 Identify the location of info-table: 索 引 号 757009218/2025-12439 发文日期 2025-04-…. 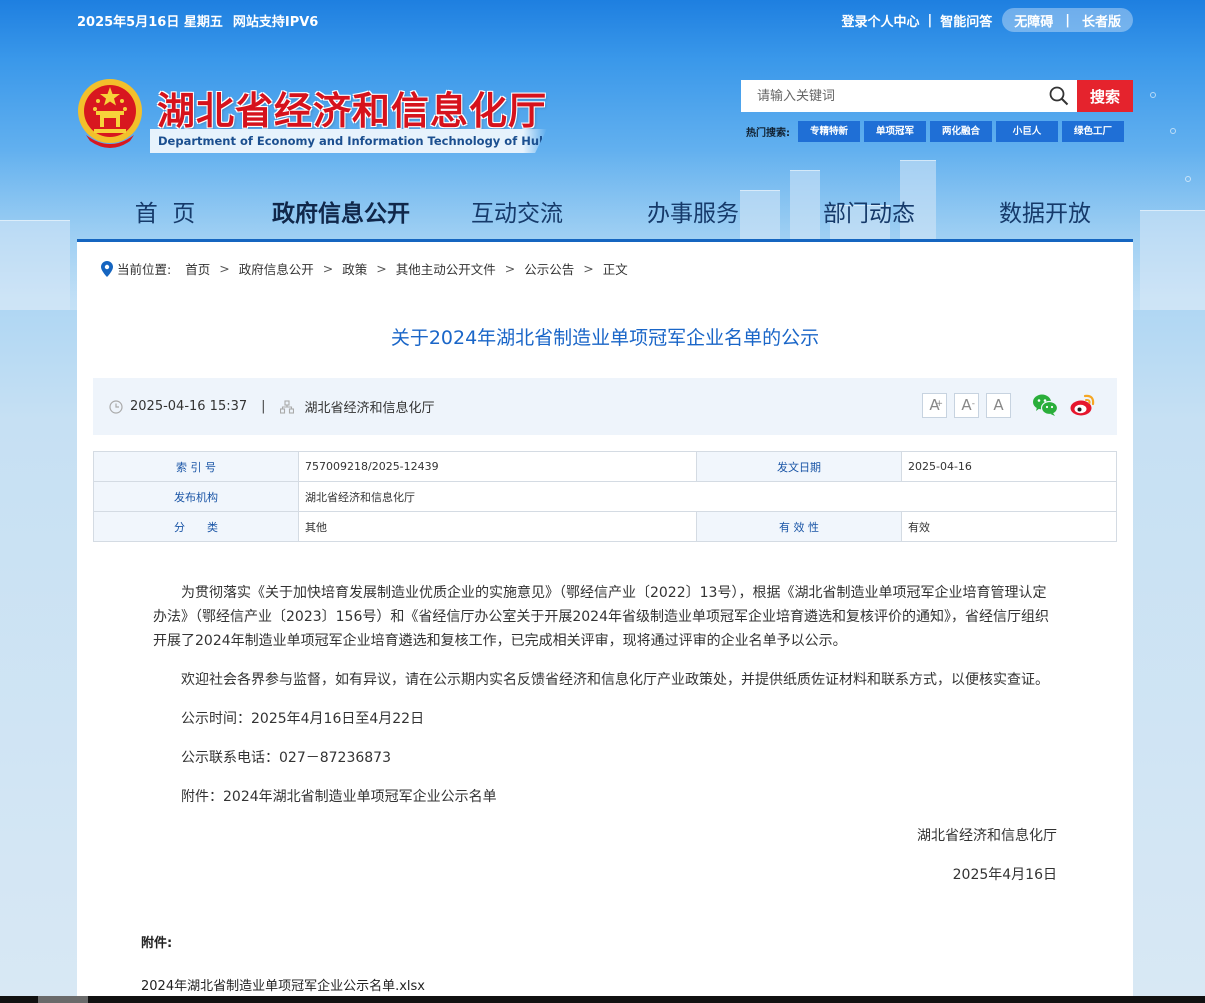
(605, 496).